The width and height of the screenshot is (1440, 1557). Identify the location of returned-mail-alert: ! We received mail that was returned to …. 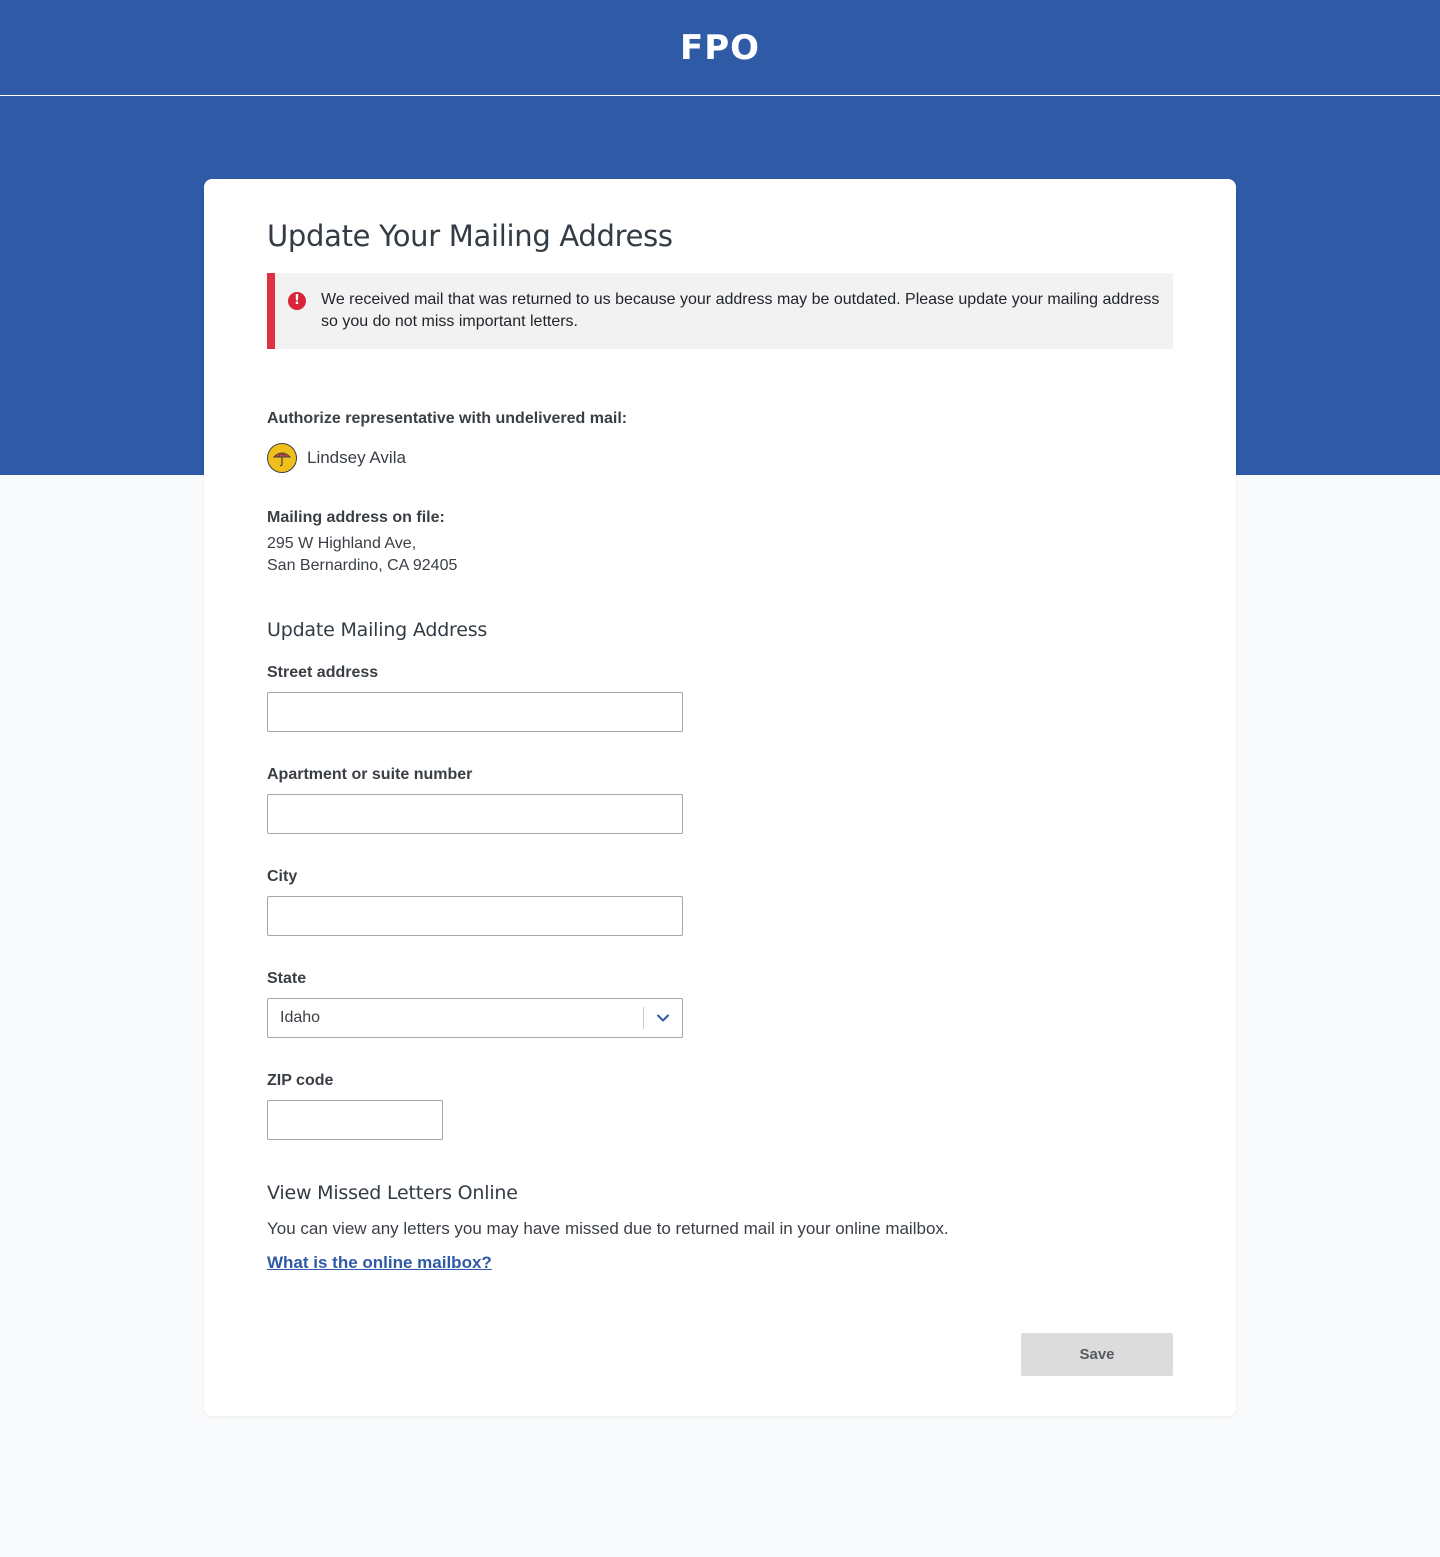
(720, 311).